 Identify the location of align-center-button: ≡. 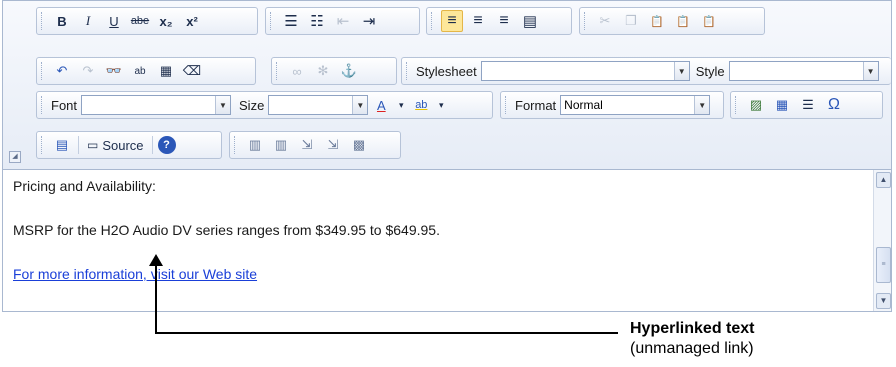
(478, 21).